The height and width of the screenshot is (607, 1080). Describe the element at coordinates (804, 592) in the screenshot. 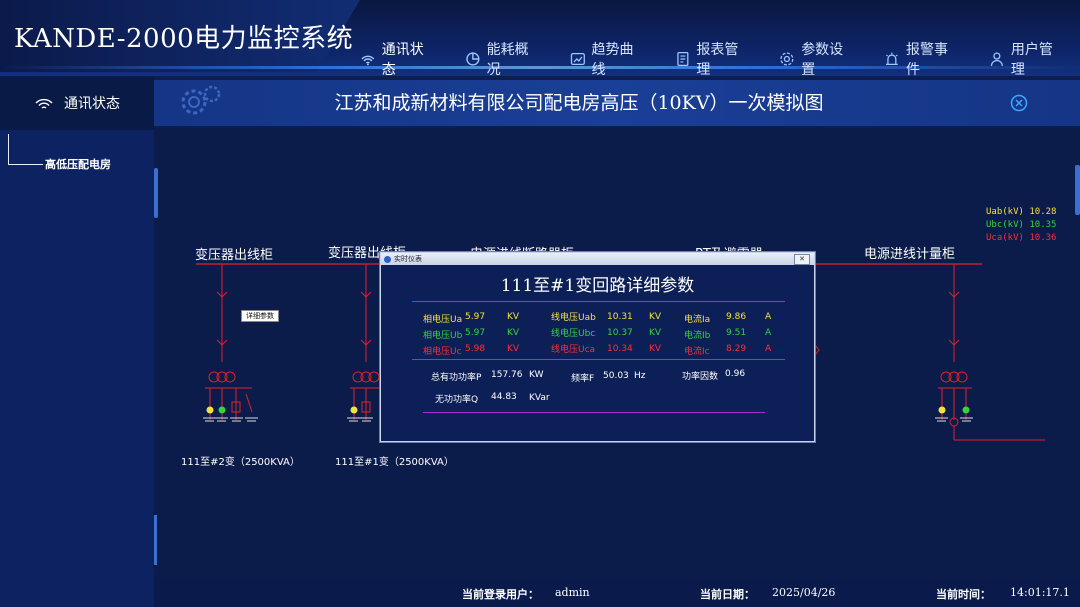

I see `date-value: 2025/04/26` at that location.